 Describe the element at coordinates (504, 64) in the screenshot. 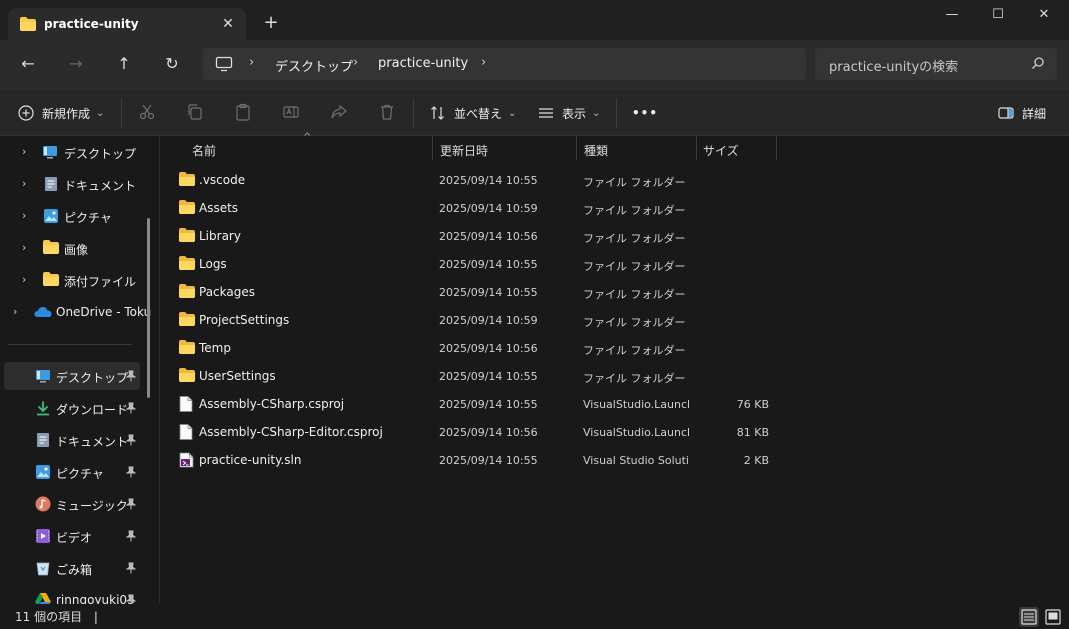

I see `address-bar: › デスクトップ › practice-unity ›` at that location.